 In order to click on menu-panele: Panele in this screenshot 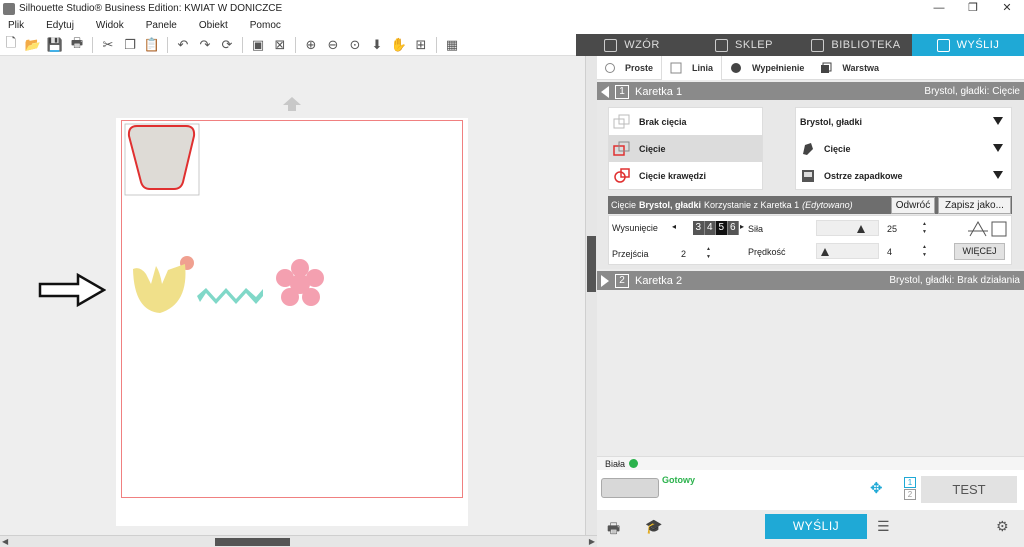, I will do `click(161, 25)`.